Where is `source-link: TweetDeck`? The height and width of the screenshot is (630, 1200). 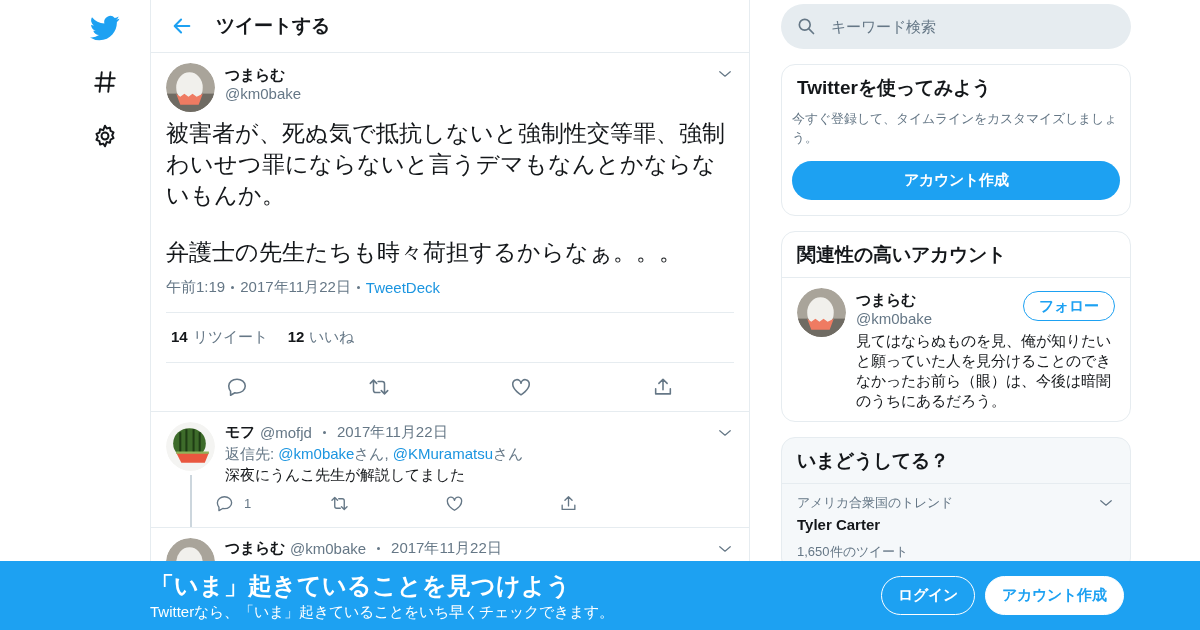 source-link: TweetDeck is located at coordinates (403, 287).